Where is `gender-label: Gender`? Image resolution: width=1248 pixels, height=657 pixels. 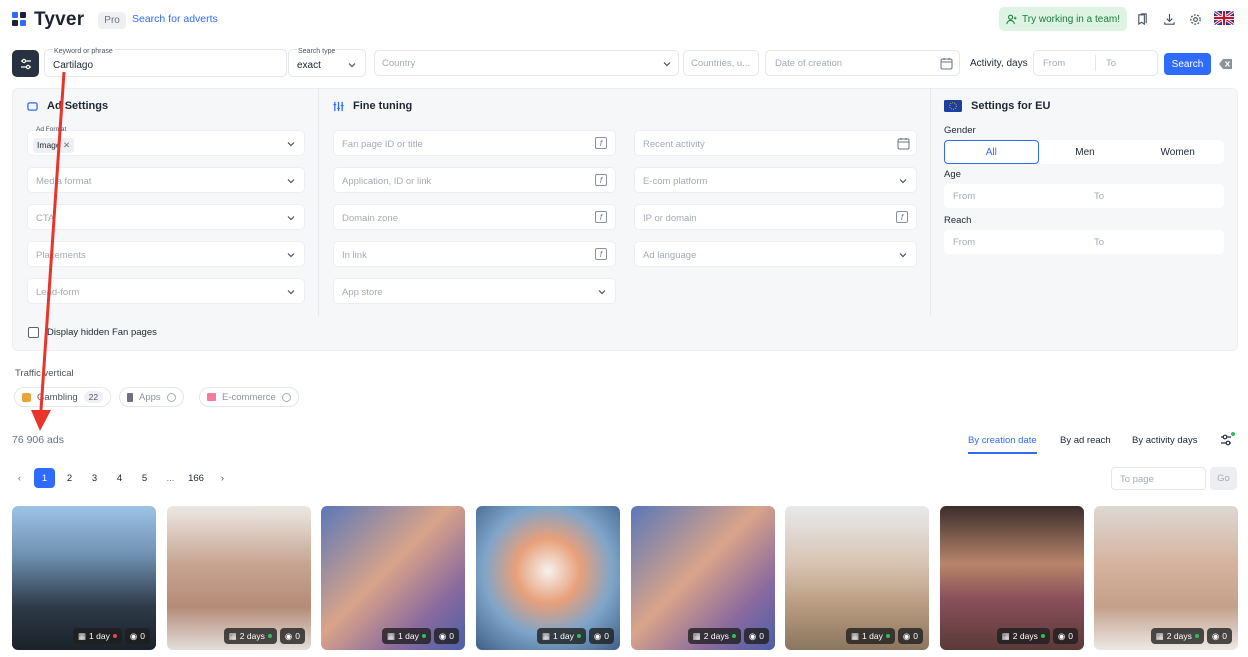 gender-label: Gender is located at coordinates (960, 130).